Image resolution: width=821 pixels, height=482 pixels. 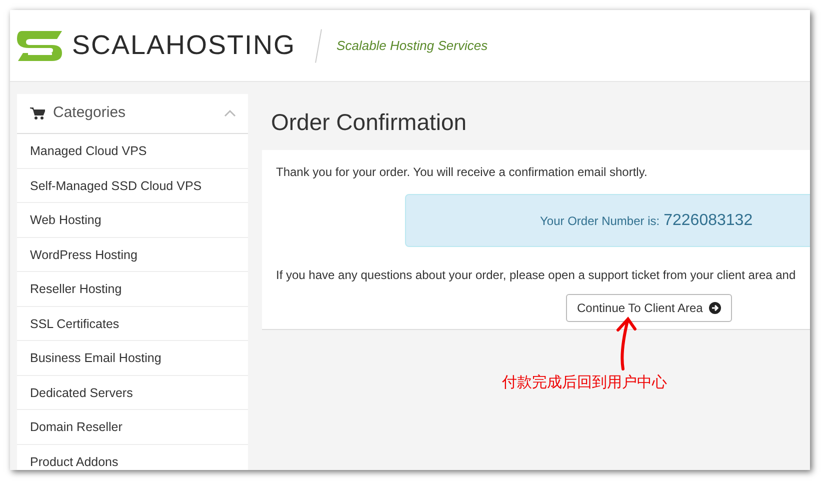 What do you see at coordinates (37, 113) in the screenshot?
I see `cart-icon` at bounding box center [37, 113].